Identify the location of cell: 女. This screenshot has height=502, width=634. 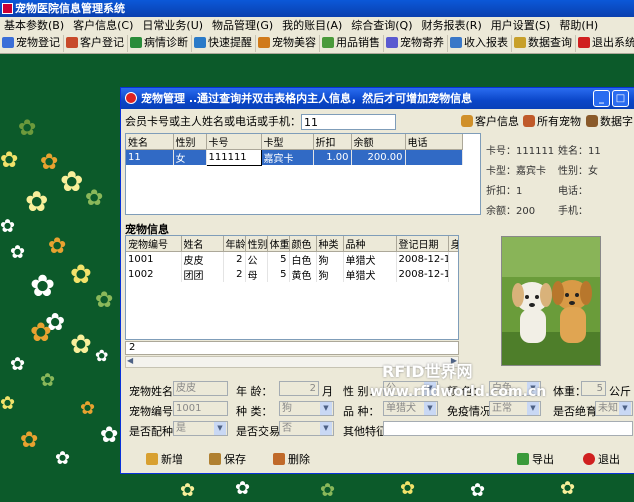
(190, 157).